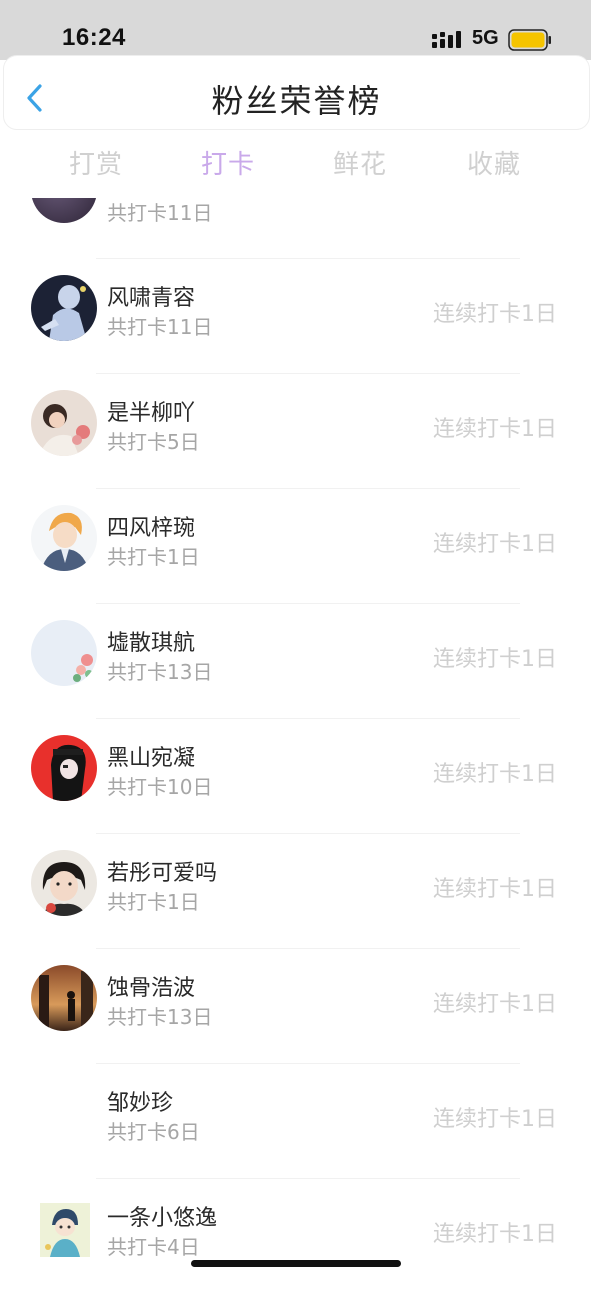  What do you see at coordinates (296, 101) in the screenshot?
I see `page-title: 粉丝荣誉榜` at bounding box center [296, 101].